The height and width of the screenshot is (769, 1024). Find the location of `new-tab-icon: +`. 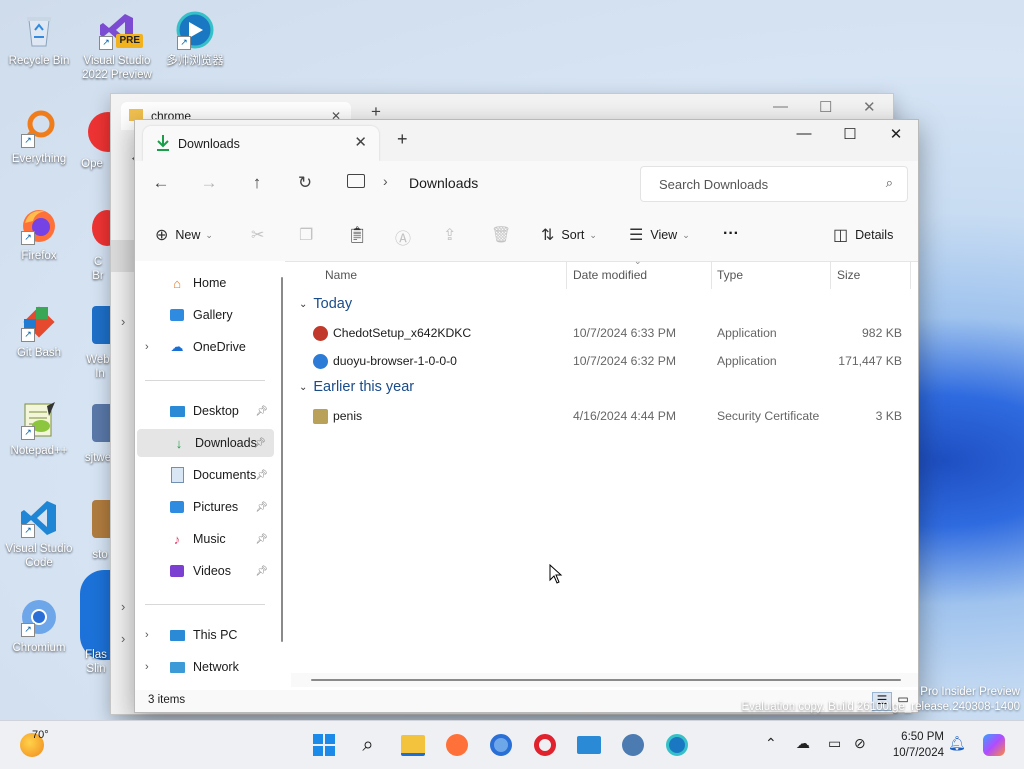

new-tab-icon: + is located at coordinates (402, 139).